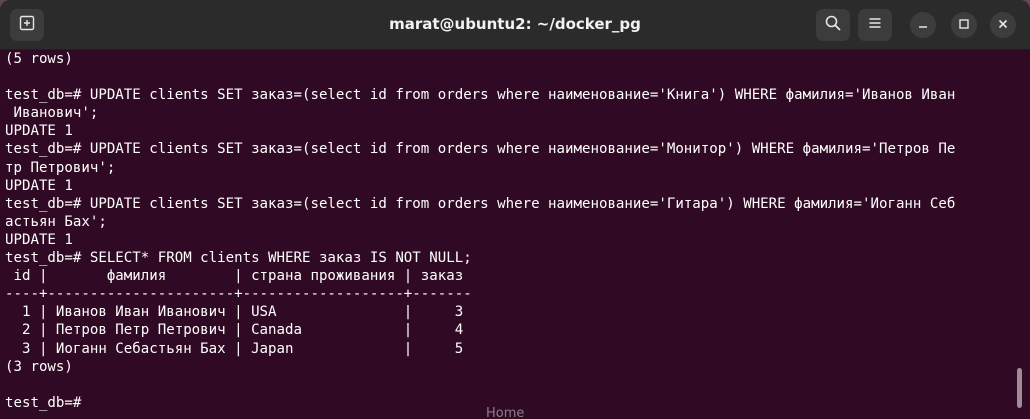 The width and height of the screenshot is (1030, 419). I want to click on search-icon, so click(833, 25).